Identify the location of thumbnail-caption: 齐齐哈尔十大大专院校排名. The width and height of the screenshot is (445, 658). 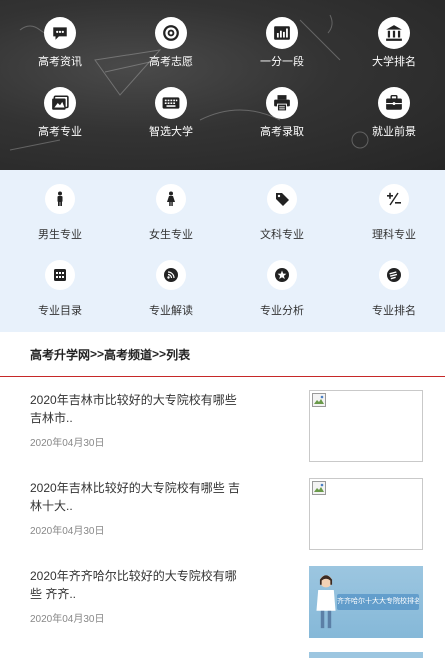
(378, 602).